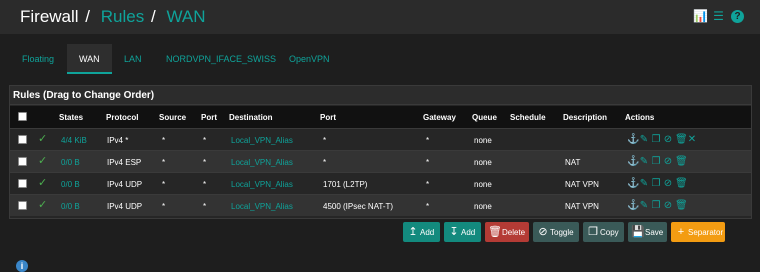 Image resolution: width=760 pixels, height=272 pixels. Describe the element at coordinates (118, 140) in the screenshot. I see `protocol-cell: IPv4 *` at that location.